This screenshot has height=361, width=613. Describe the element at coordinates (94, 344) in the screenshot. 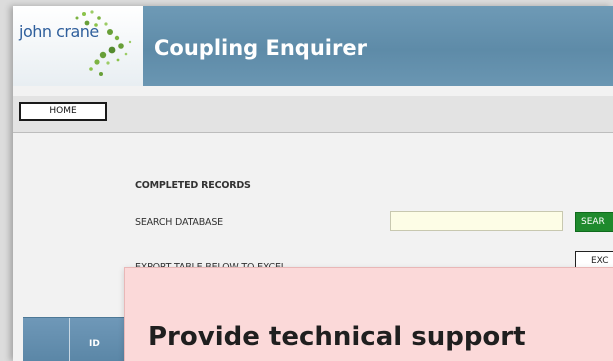

I see `column-header-id: ID` at that location.